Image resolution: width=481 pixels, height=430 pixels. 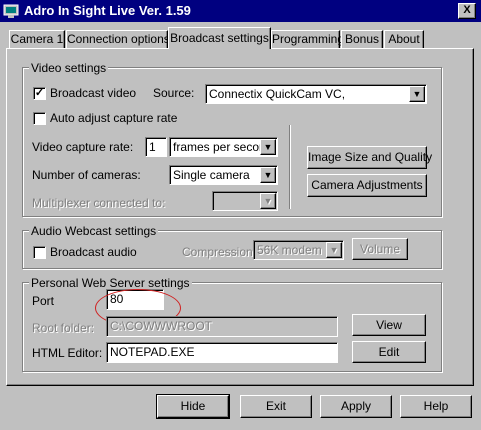 I want to click on capture-rate-input: 1, so click(x=156, y=147).